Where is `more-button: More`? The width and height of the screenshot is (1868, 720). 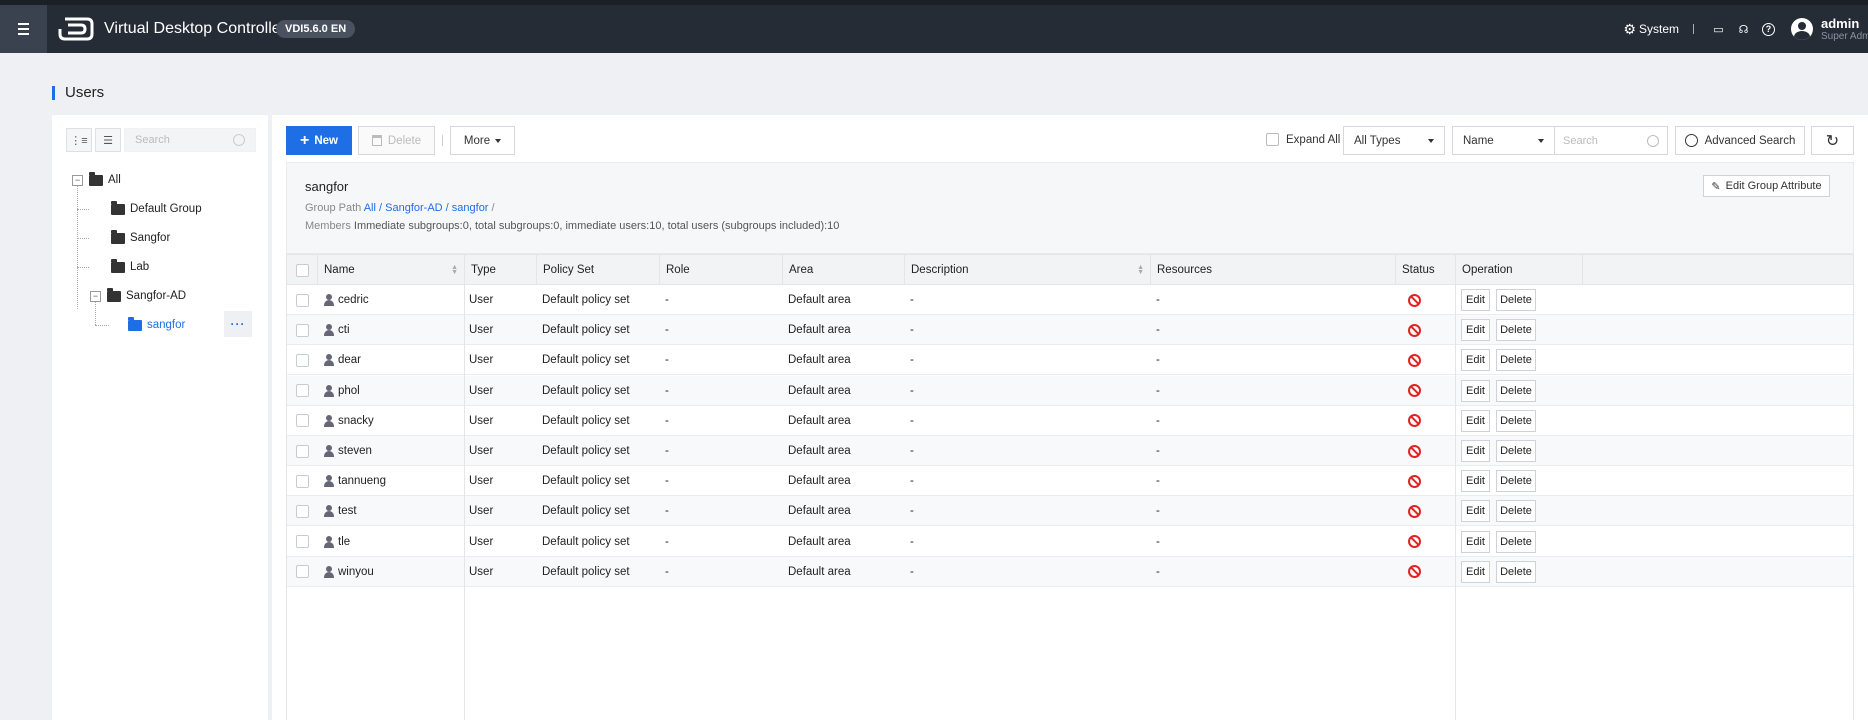
more-button: More is located at coordinates (482, 140).